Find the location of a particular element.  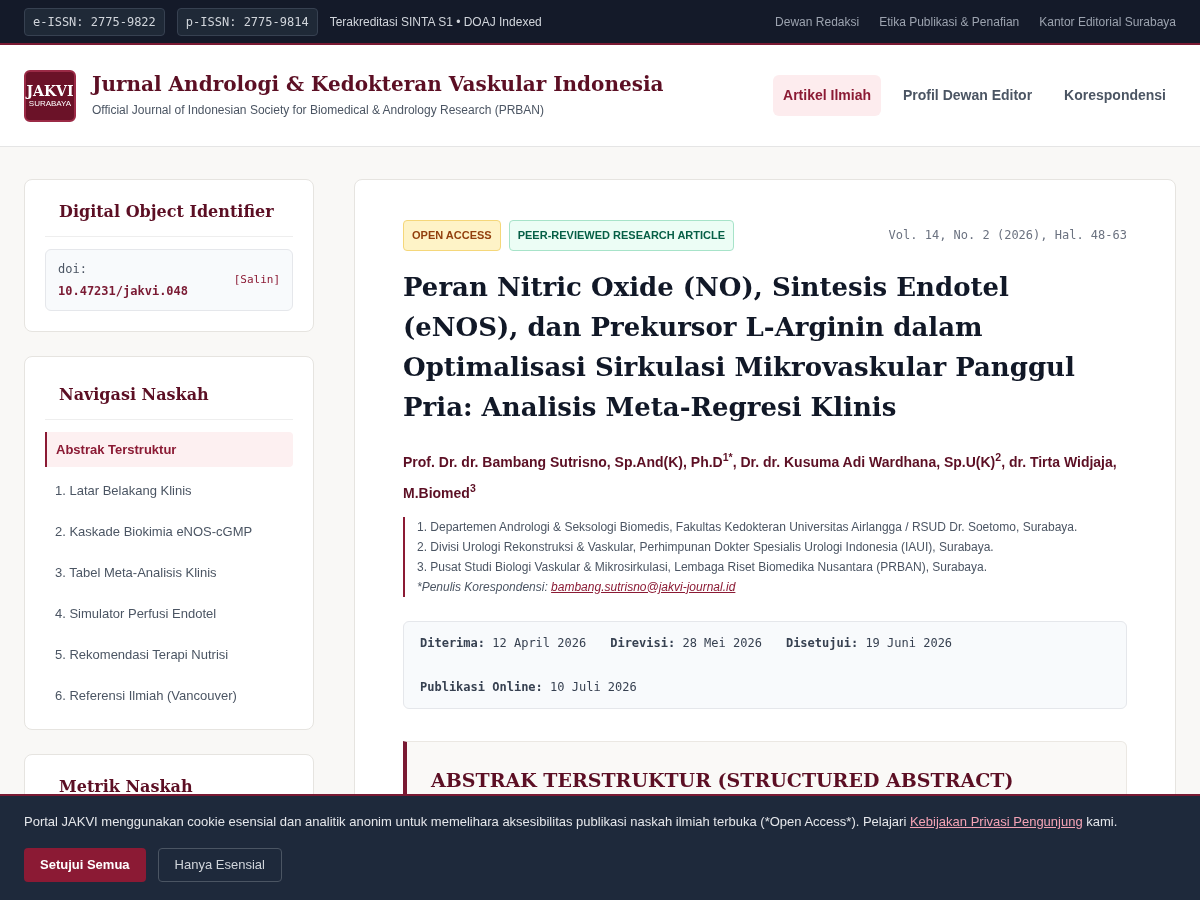

section-link: 3. Tabel Meta-Analisis Klinis is located at coordinates (169, 572).